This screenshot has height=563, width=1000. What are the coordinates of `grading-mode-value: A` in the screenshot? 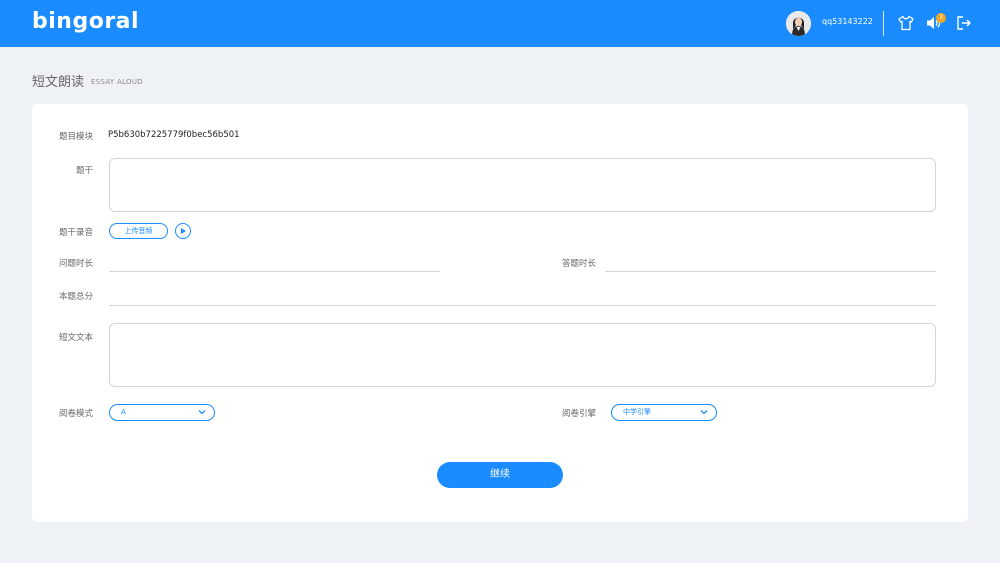 It's located at (123, 412).